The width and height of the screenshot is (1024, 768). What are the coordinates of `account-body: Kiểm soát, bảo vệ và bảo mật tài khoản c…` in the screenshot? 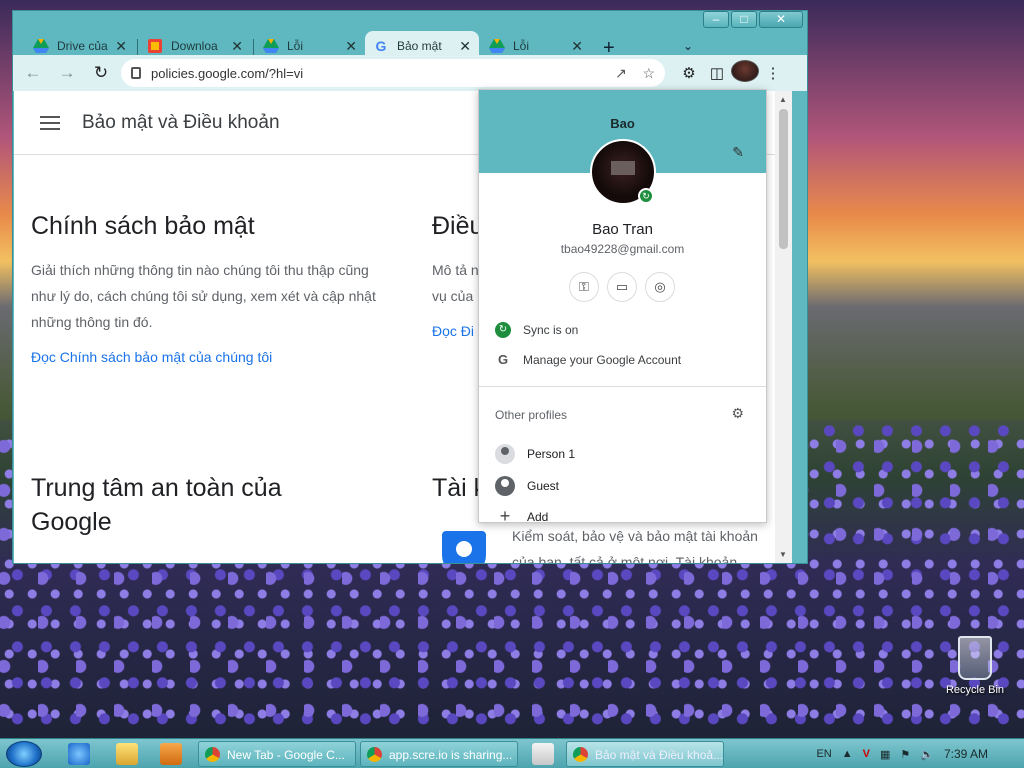 It's located at (647, 543).